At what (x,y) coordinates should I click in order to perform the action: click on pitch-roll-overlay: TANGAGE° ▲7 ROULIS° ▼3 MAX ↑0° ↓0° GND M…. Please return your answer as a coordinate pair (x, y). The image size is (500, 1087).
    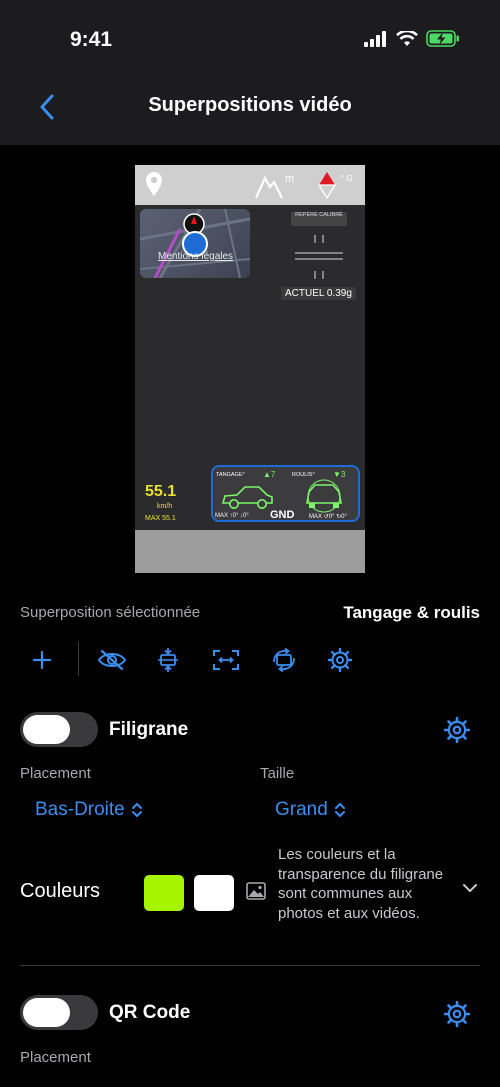
    Looking at the image, I should click on (285, 493).